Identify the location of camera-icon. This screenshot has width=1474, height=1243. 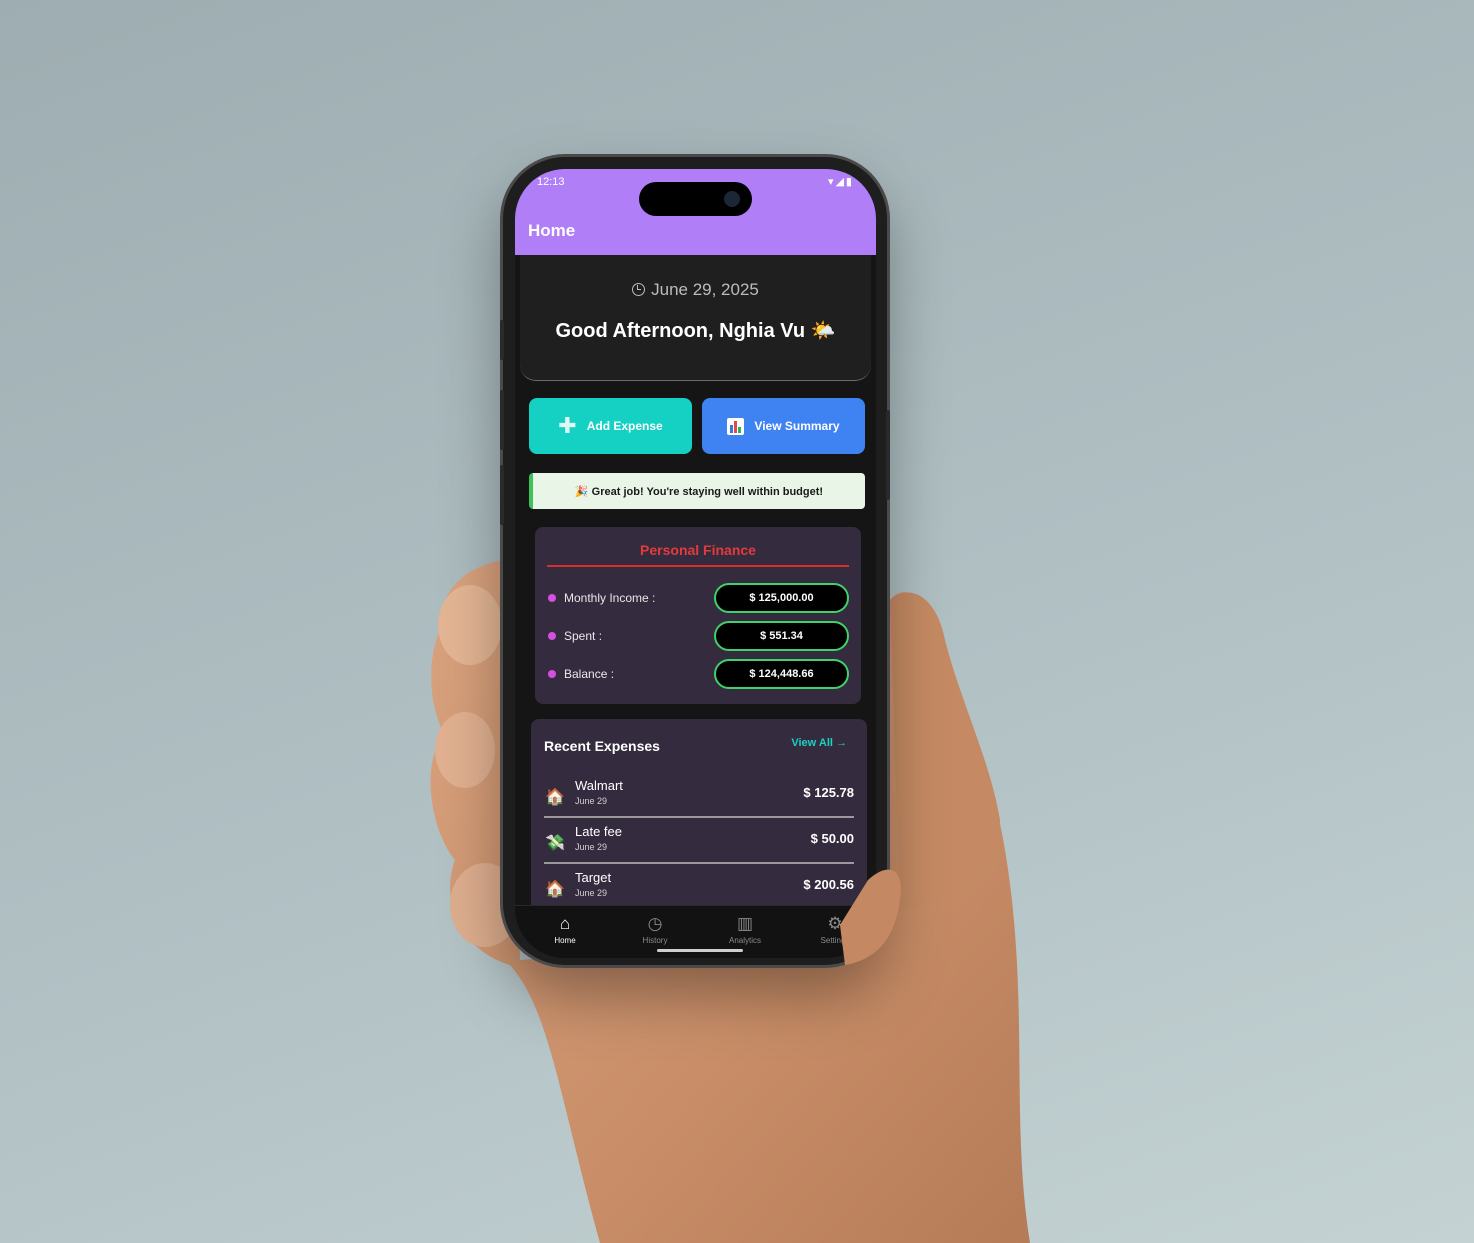
(732, 199).